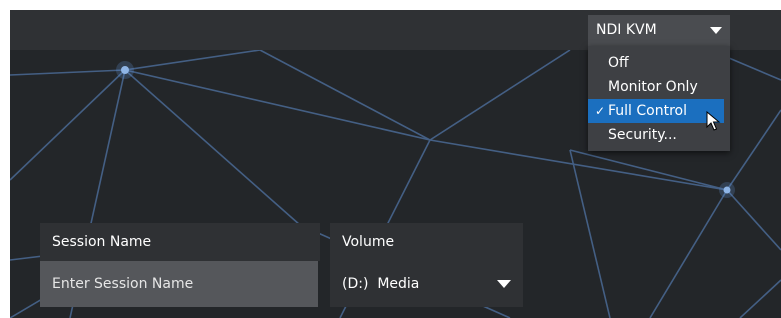 This screenshot has width=781, height=318. I want to click on session-name-label-bar: Session Name, so click(180, 242).